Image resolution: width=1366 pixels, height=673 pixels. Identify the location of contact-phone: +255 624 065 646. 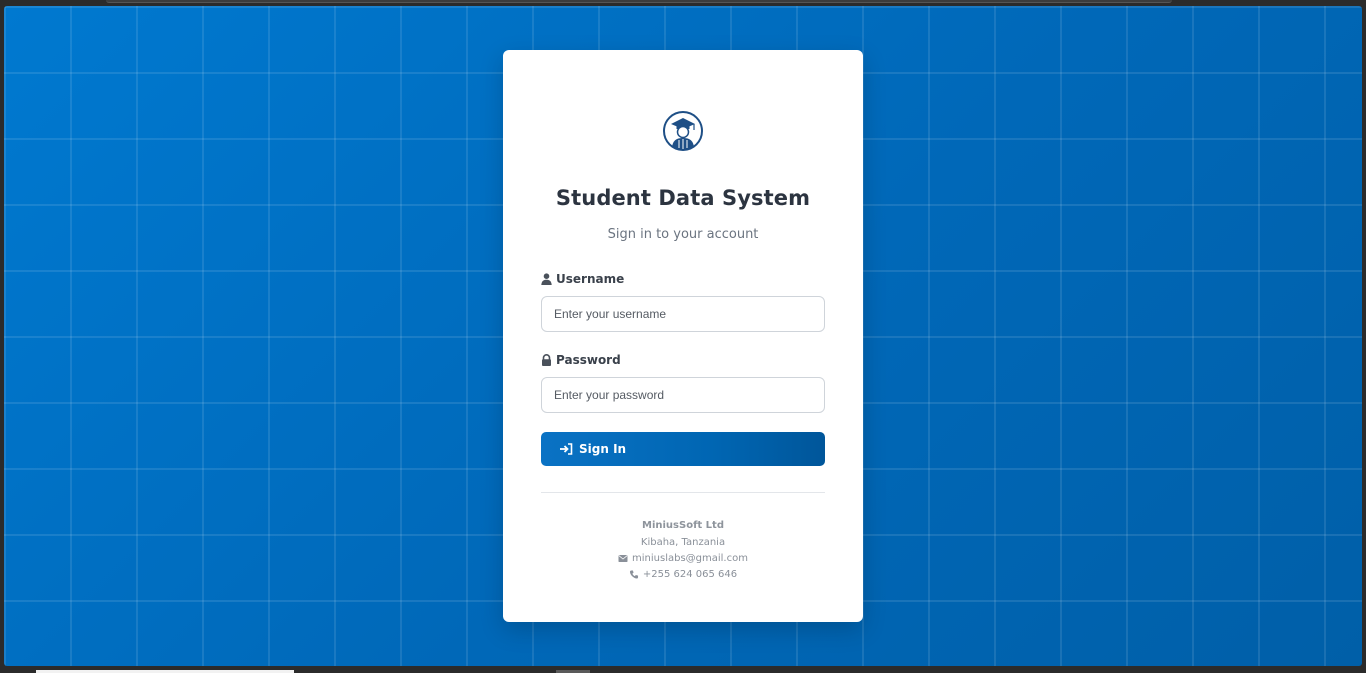
(683, 574).